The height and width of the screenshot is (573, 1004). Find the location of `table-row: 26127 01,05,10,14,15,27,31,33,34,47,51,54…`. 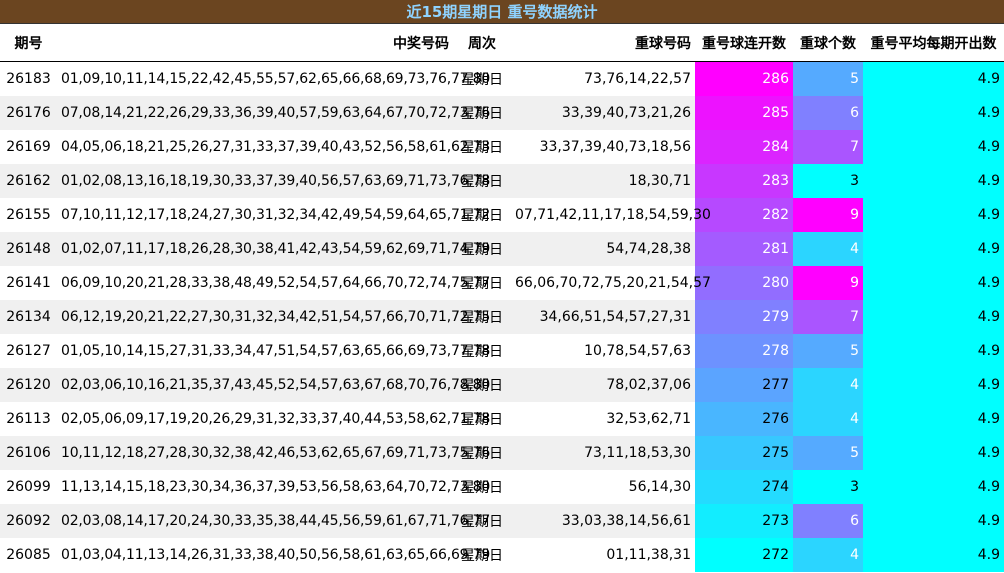

table-row: 26127 01,05,10,14,15,27,31,33,34,47,51,54… is located at coordinates (502, 351).